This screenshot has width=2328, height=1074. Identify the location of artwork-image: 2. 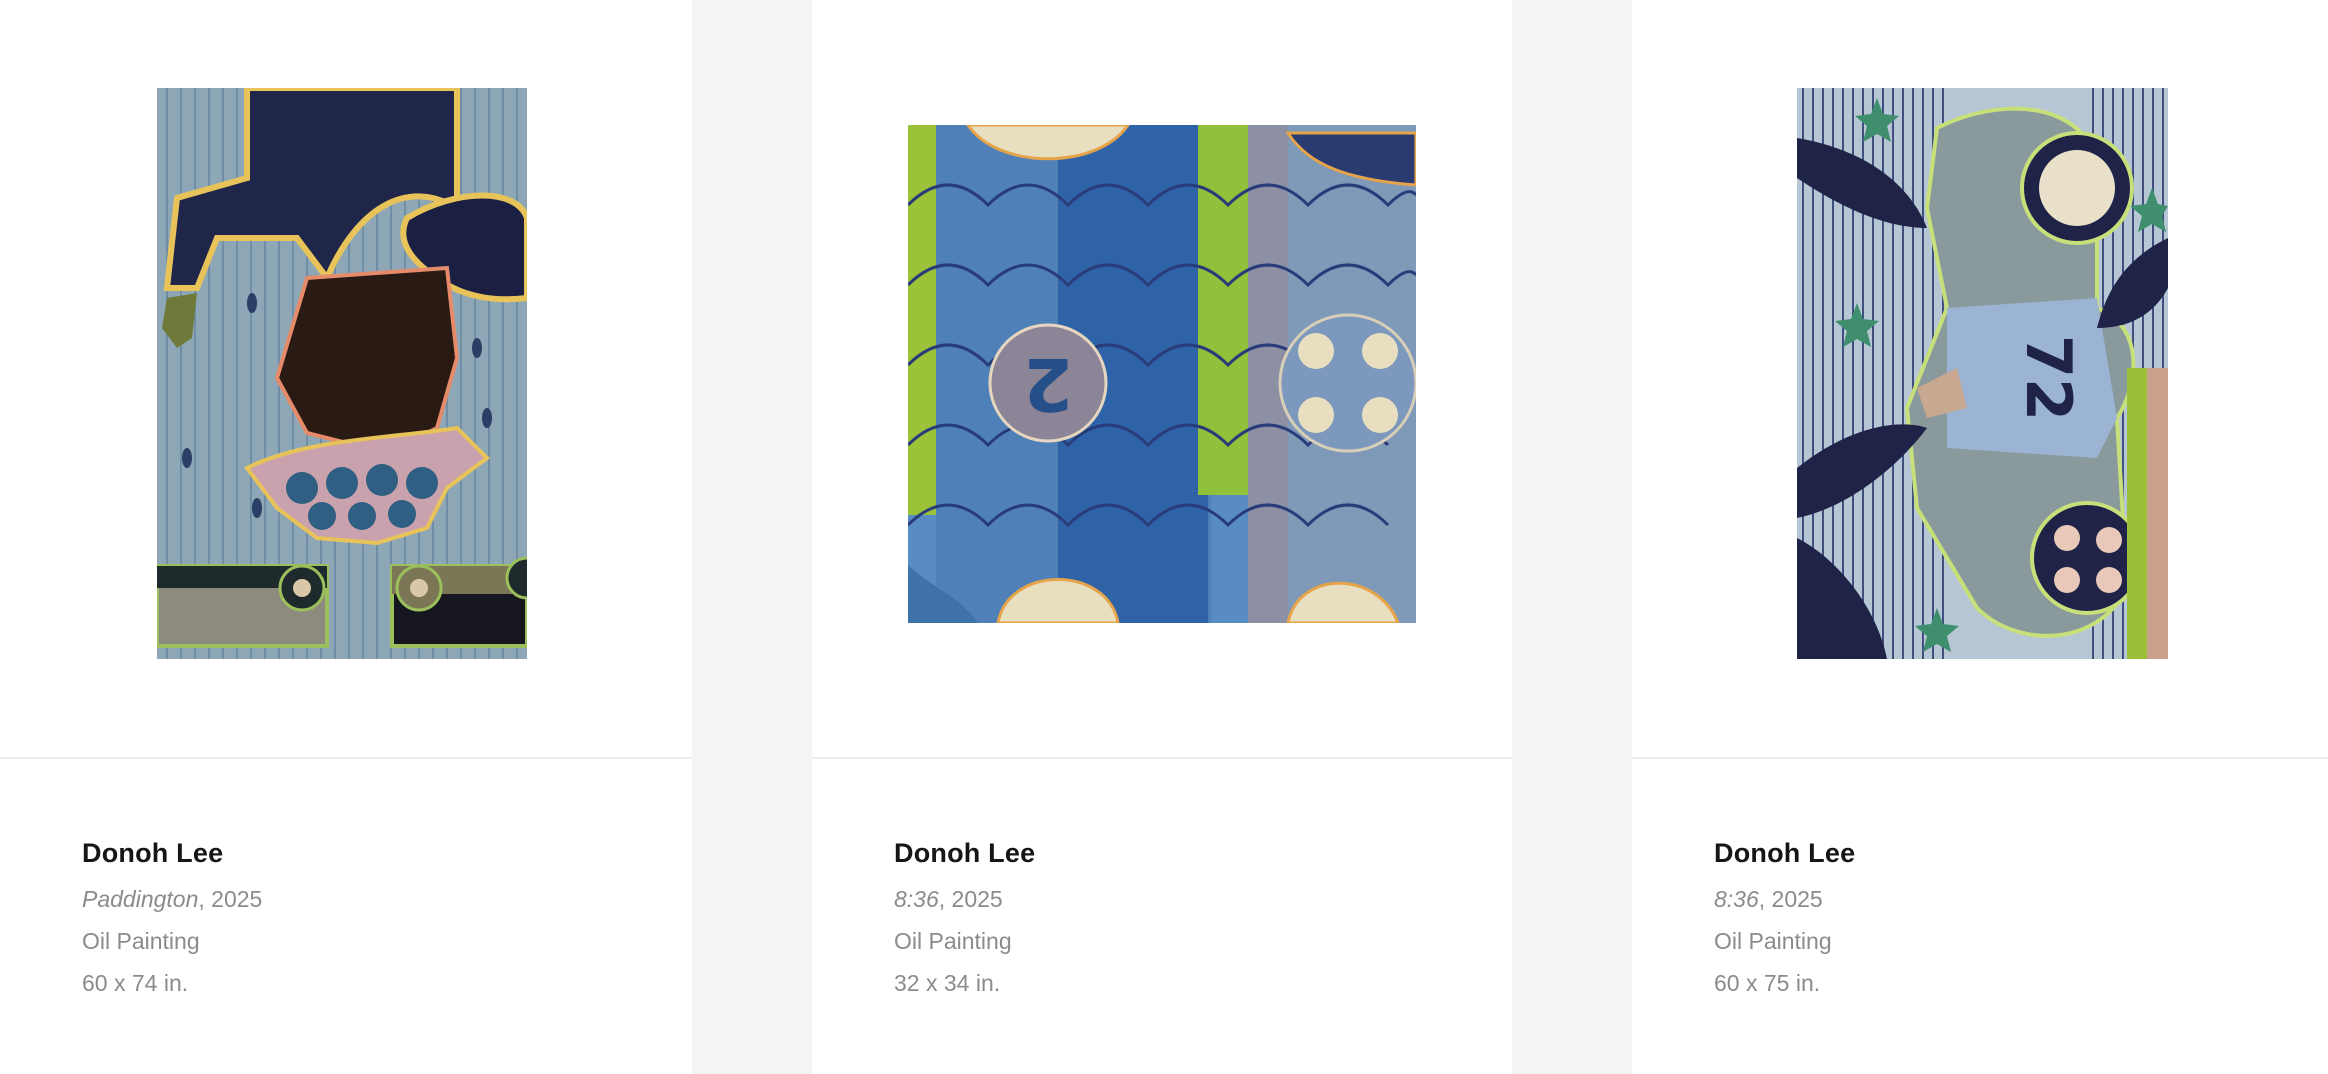
(1162, 374).